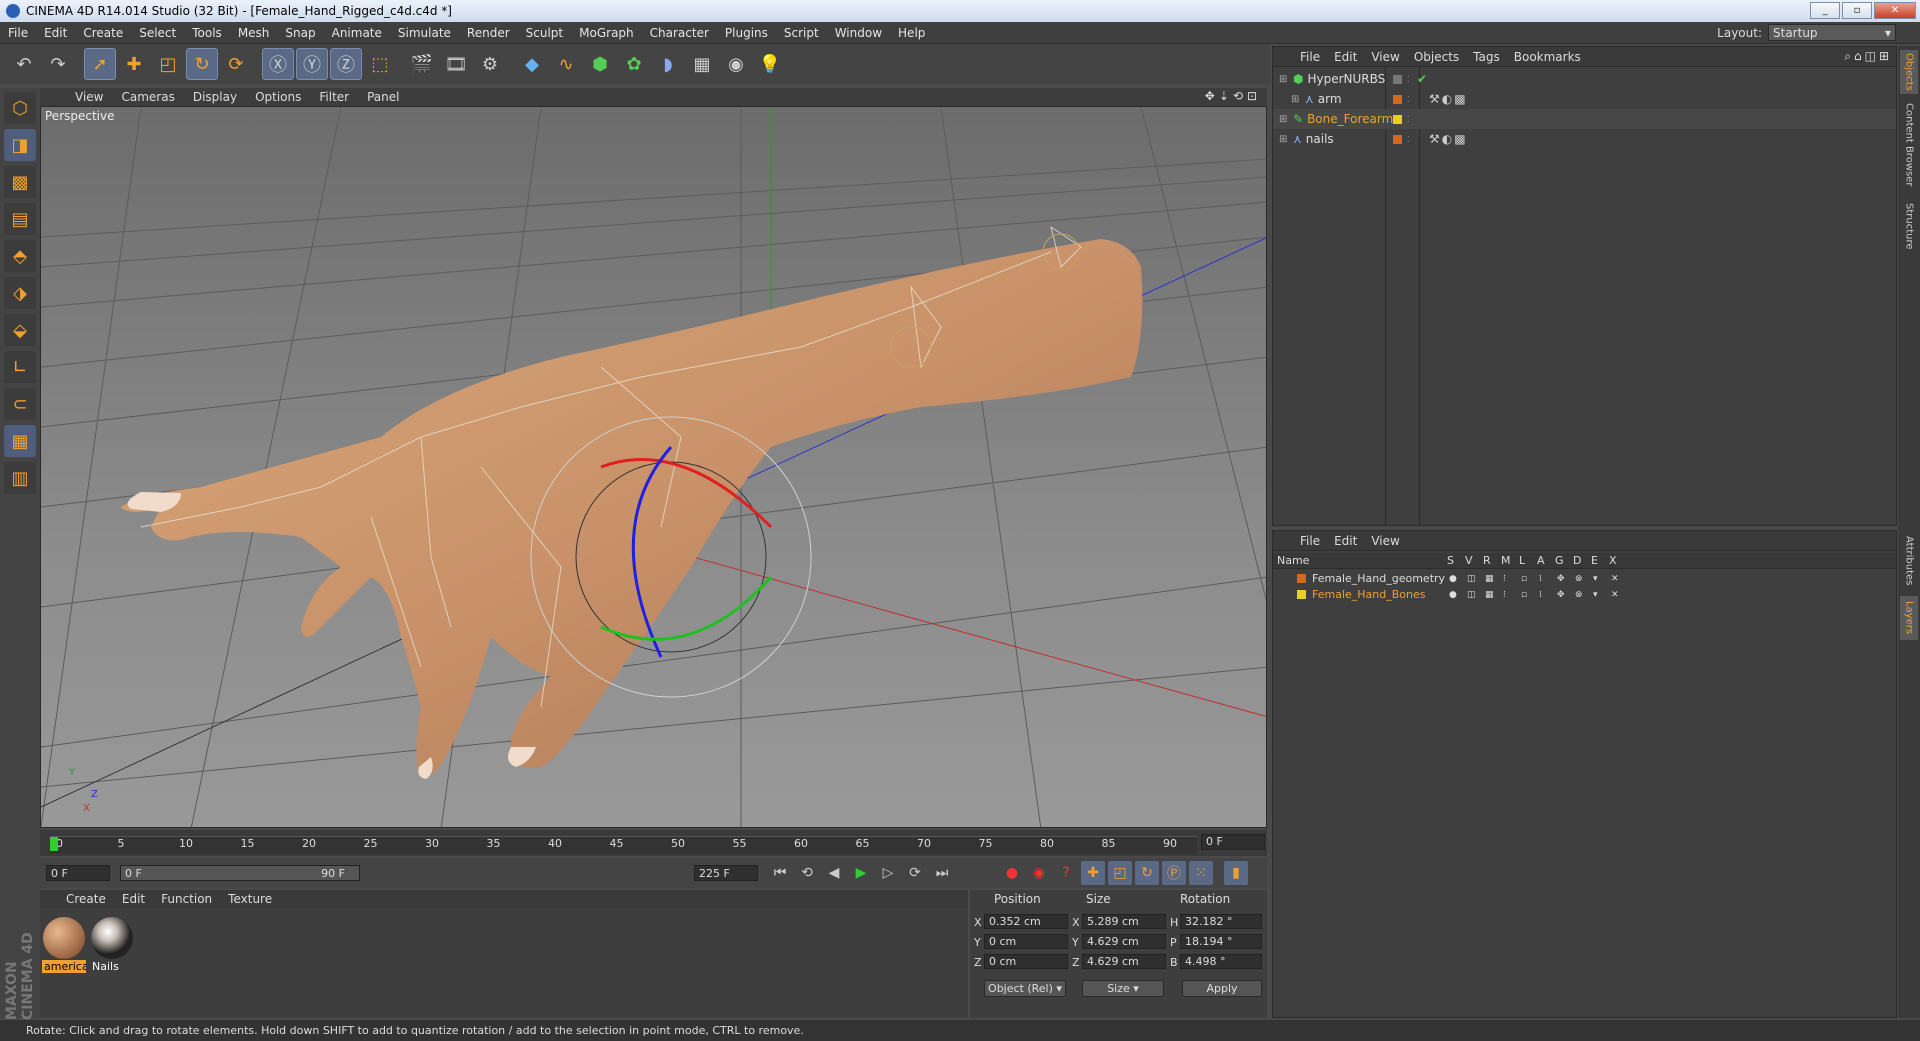  What do you see at coordinates (236, 64) in the screenshot?
I see `recent-tools-button: ⟳` at bounding box center [236, 64].